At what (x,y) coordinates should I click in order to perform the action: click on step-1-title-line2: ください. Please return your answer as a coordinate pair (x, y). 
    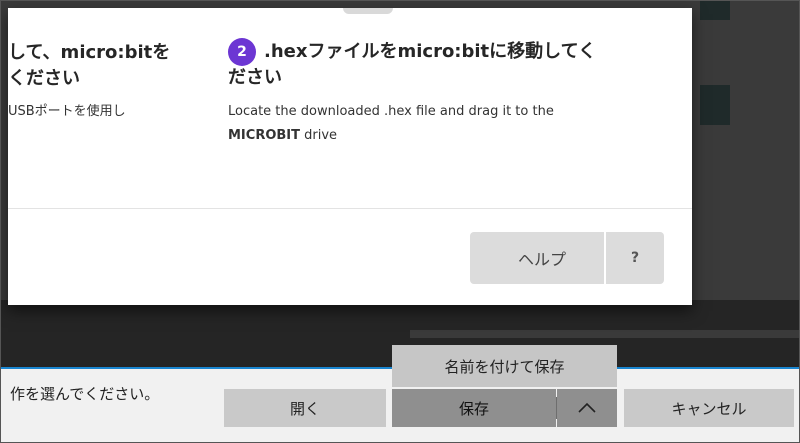
    Looking at the image, I should click on (44, 78).